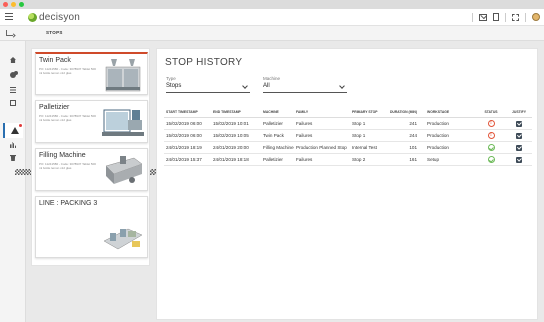 Image resolution: width=544 pixels, height=322 pixels. I want to click on end-timestamp: 24/01/2019 20:00, so click(231, 147).